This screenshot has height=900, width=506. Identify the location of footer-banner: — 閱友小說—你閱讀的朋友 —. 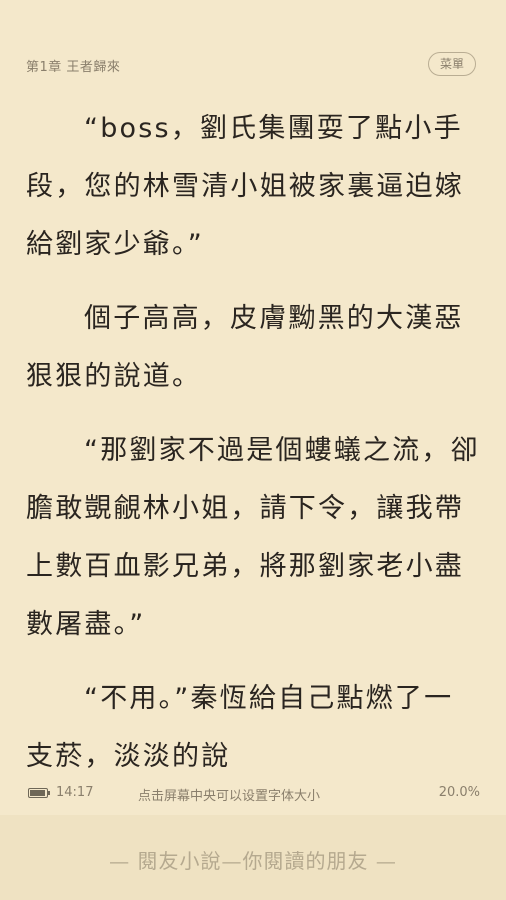
(253, 857).